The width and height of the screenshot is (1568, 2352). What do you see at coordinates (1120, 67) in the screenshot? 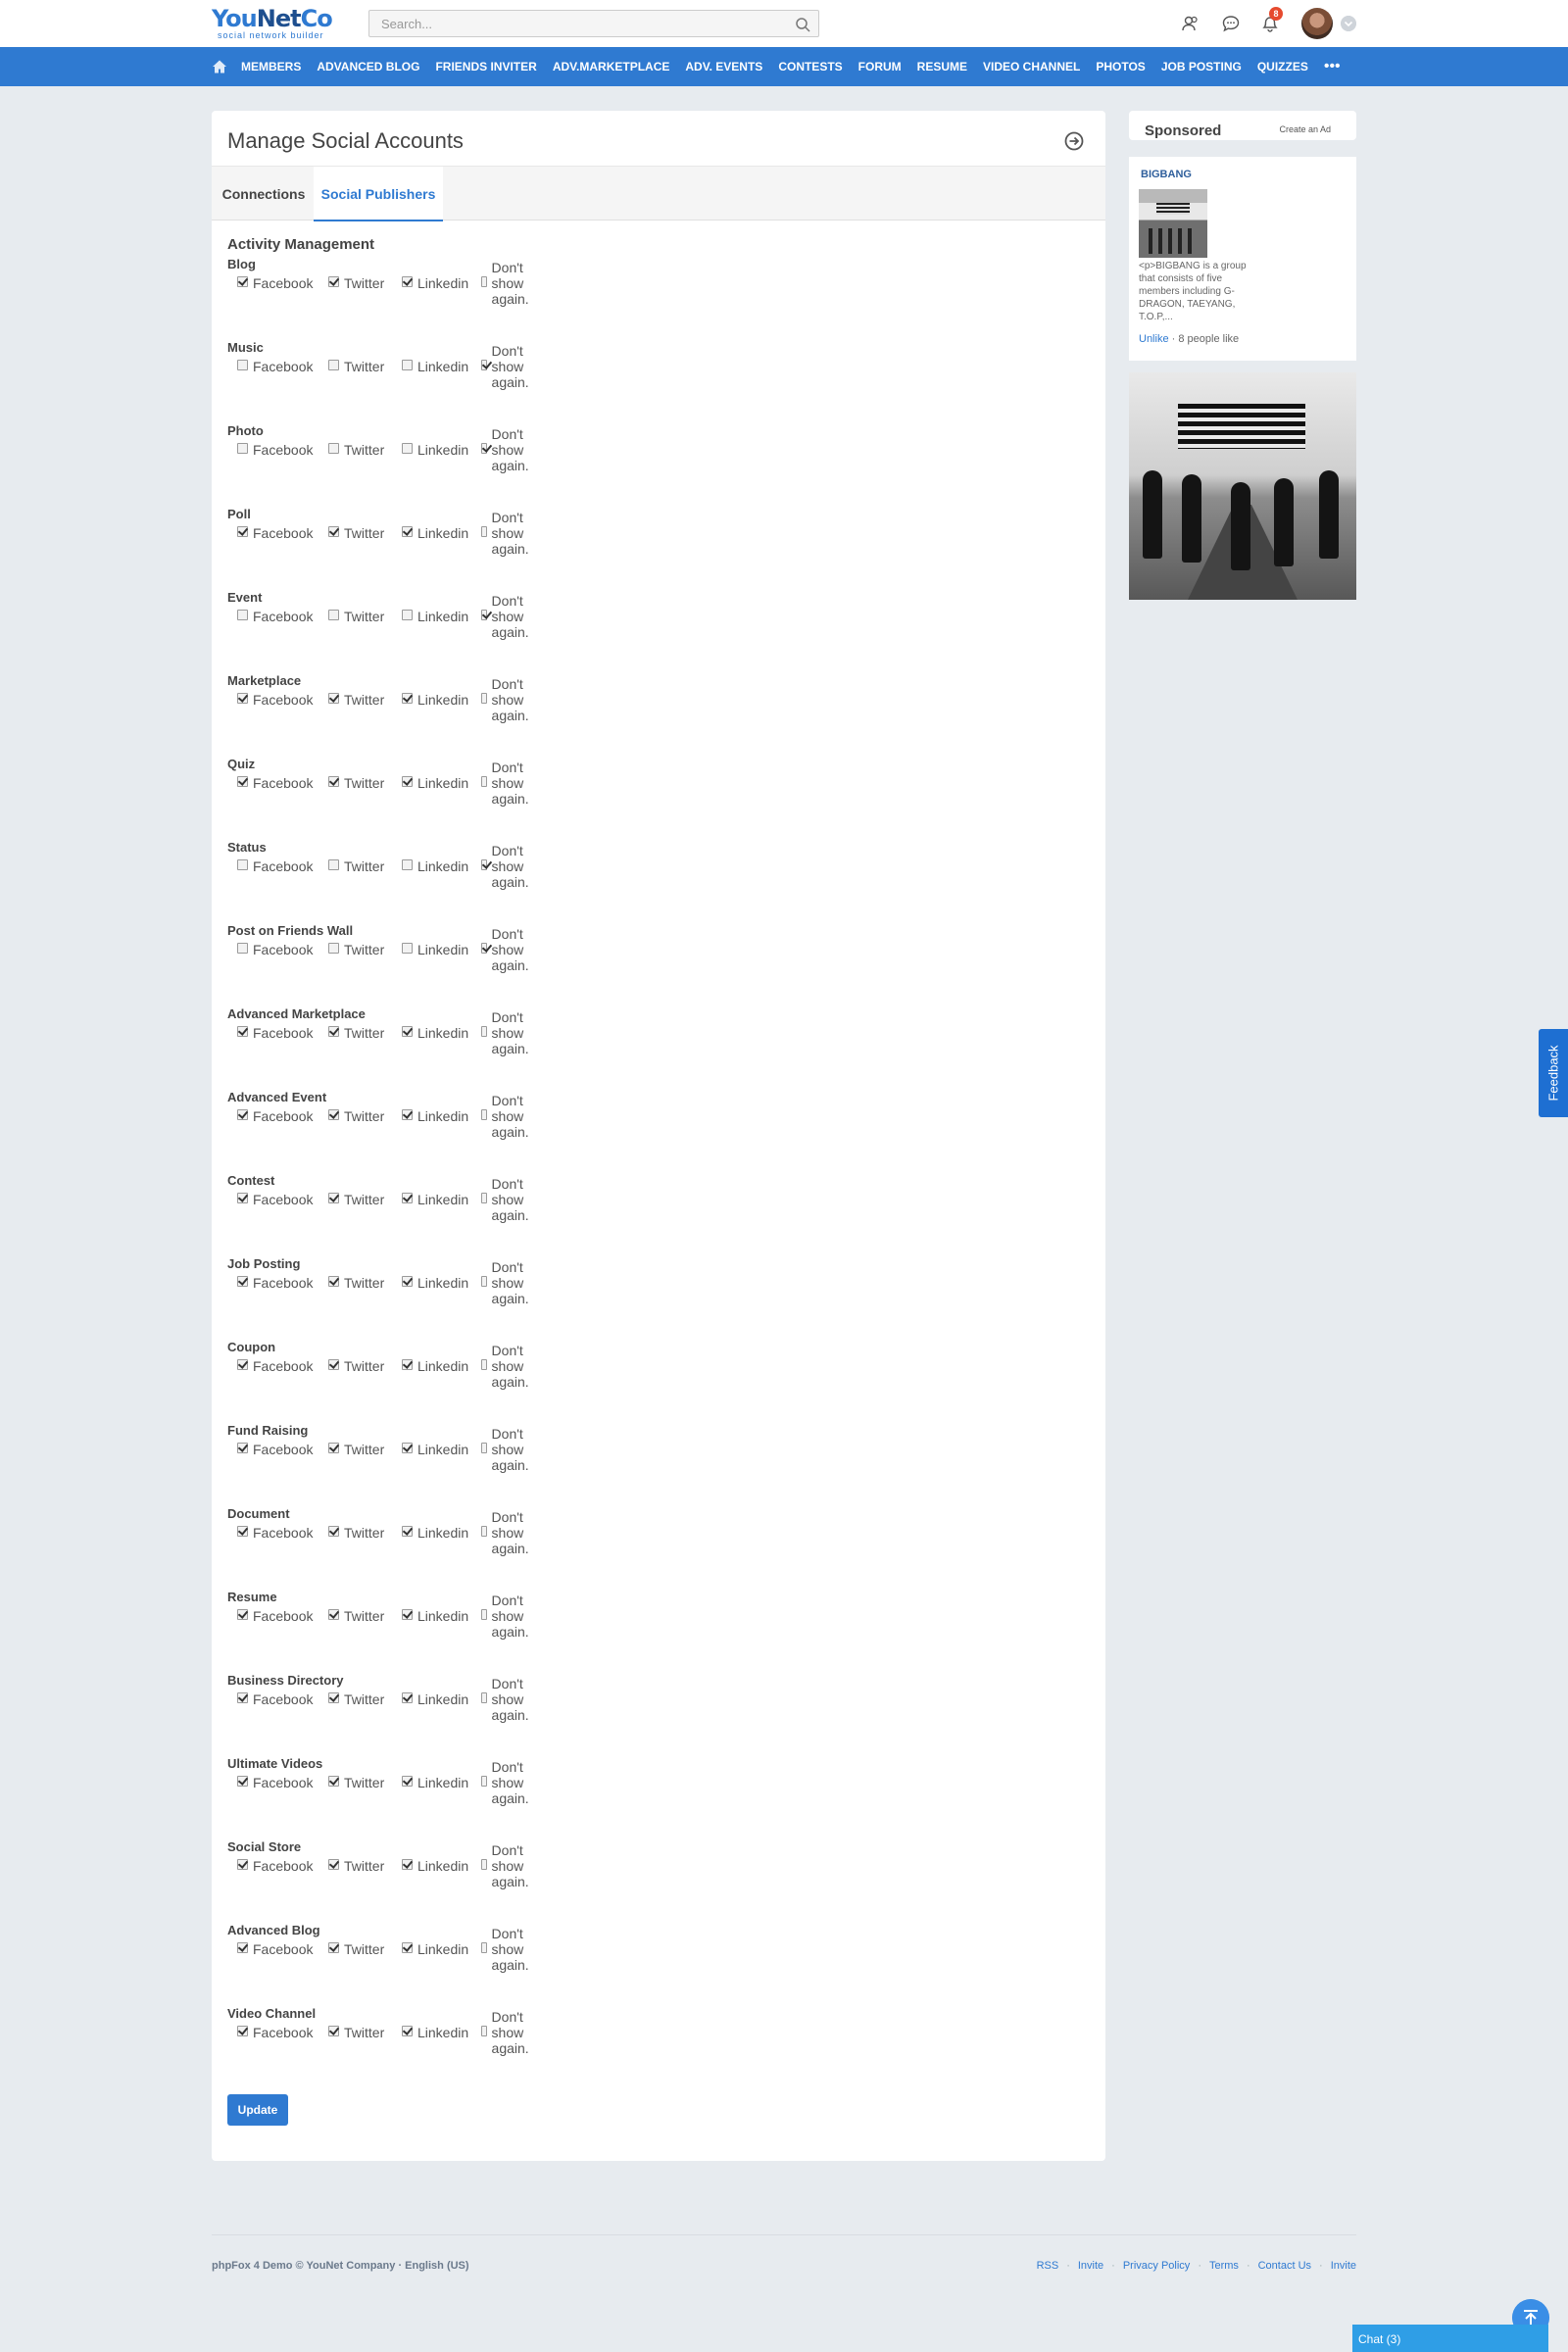
I see `nav-item-photos: PHOTOS` at bounding box center [1120, 67].